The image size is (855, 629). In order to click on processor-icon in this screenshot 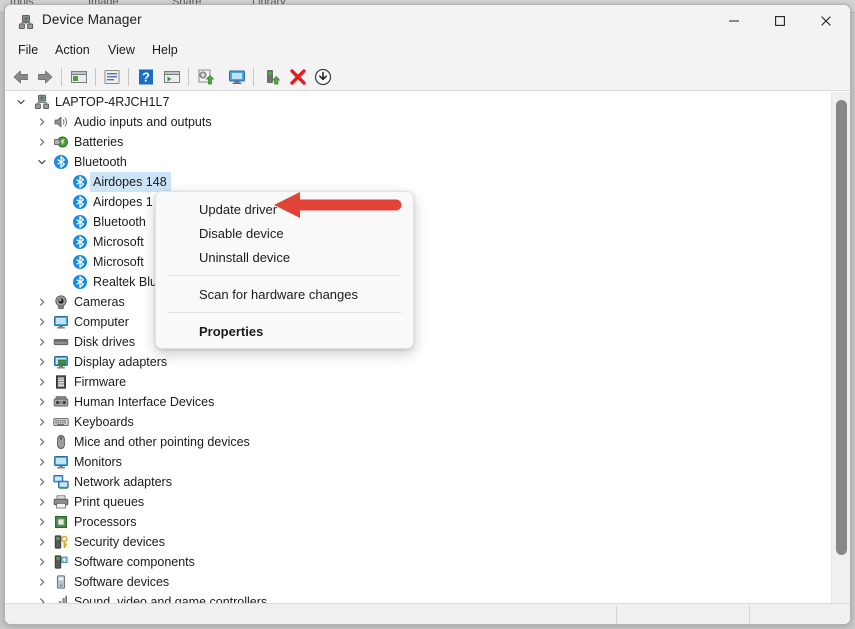, I will do `click(61, 522)`.